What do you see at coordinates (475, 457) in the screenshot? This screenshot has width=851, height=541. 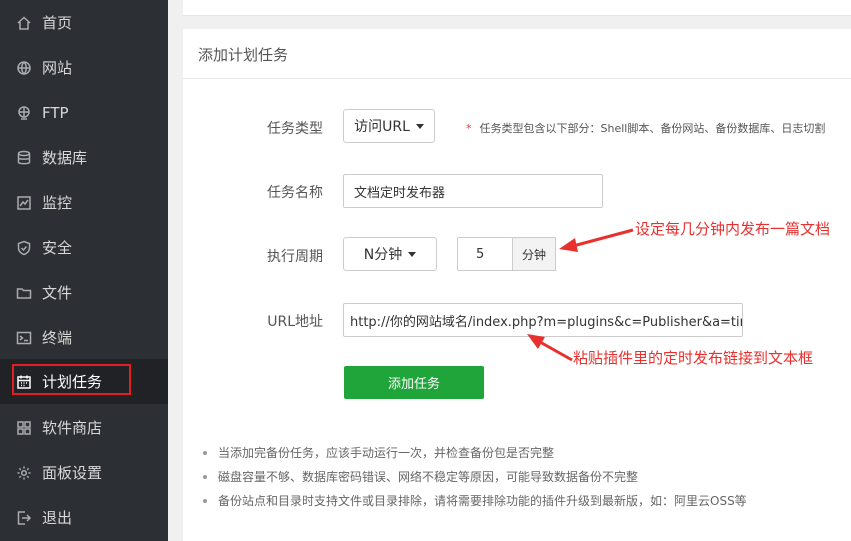 I see `list-item: 当添加完备份任务，应该手动运行一次，并检查备份包是否完整` at bounding box center [475, 457].